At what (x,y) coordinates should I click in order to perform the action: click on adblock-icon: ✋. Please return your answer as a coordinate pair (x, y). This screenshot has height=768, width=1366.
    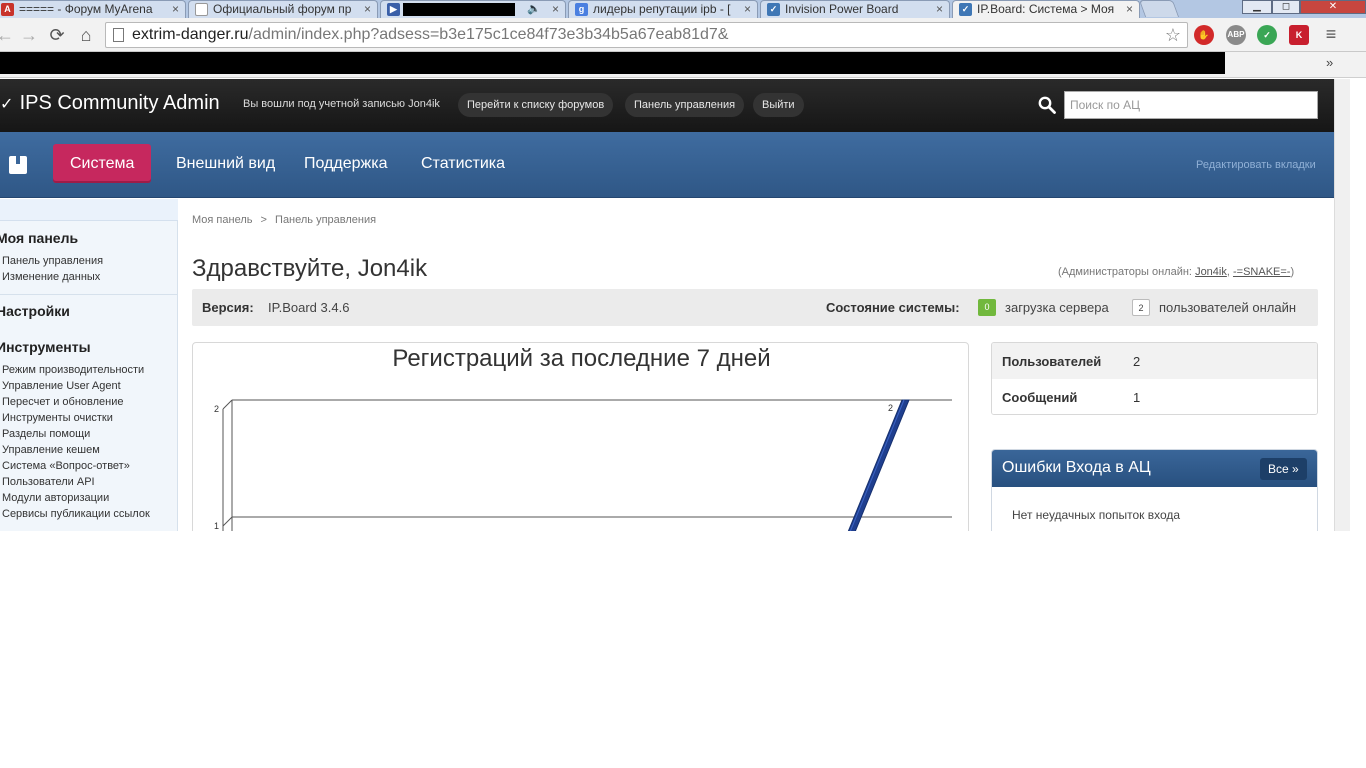
    Looking at the image, I should click on (1204, 35).